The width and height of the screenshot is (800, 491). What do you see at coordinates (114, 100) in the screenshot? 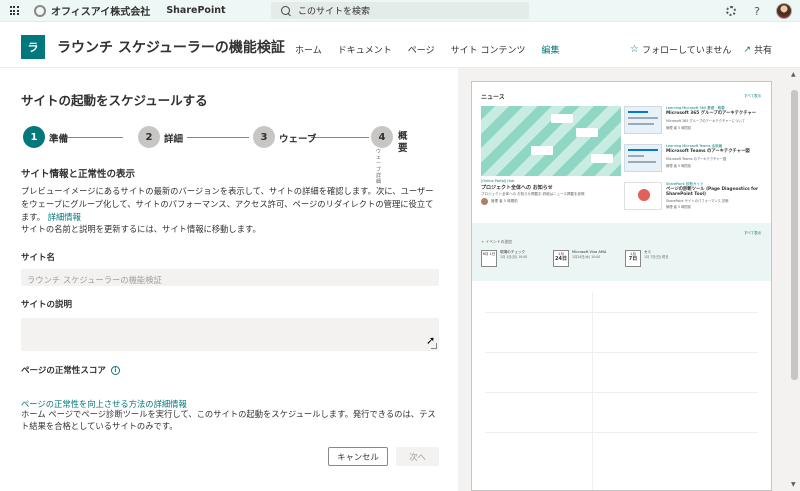
I see `panel-title: サイトの起動をスケジュールする` at bounding box center [114, 100].